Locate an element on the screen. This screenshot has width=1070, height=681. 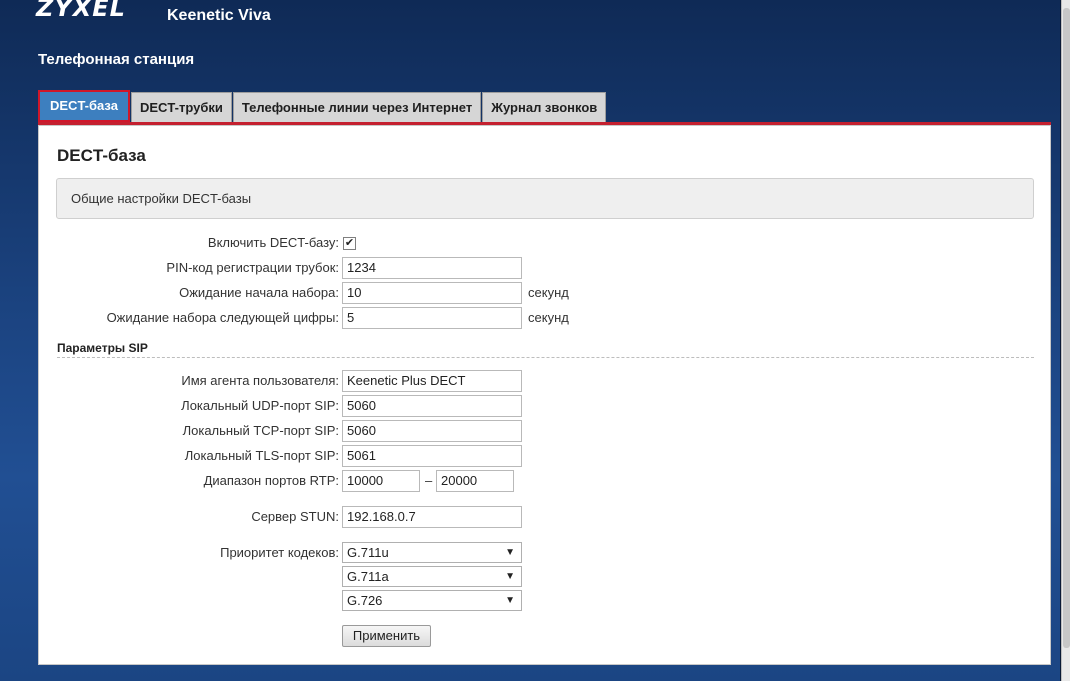
brand-logo: ZYXEL is located at coordinates (81, 11).